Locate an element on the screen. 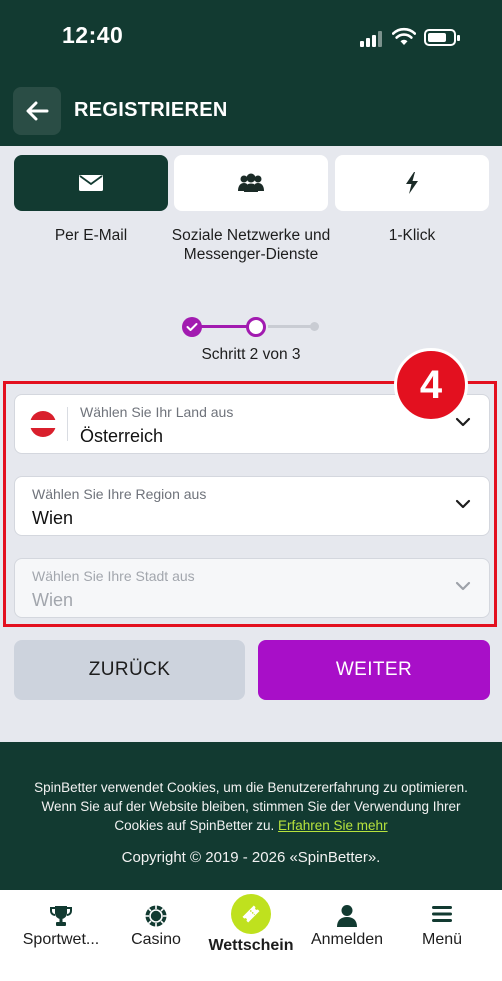  page-header: REGISTRIEREN is located at coordinates (251, 113).